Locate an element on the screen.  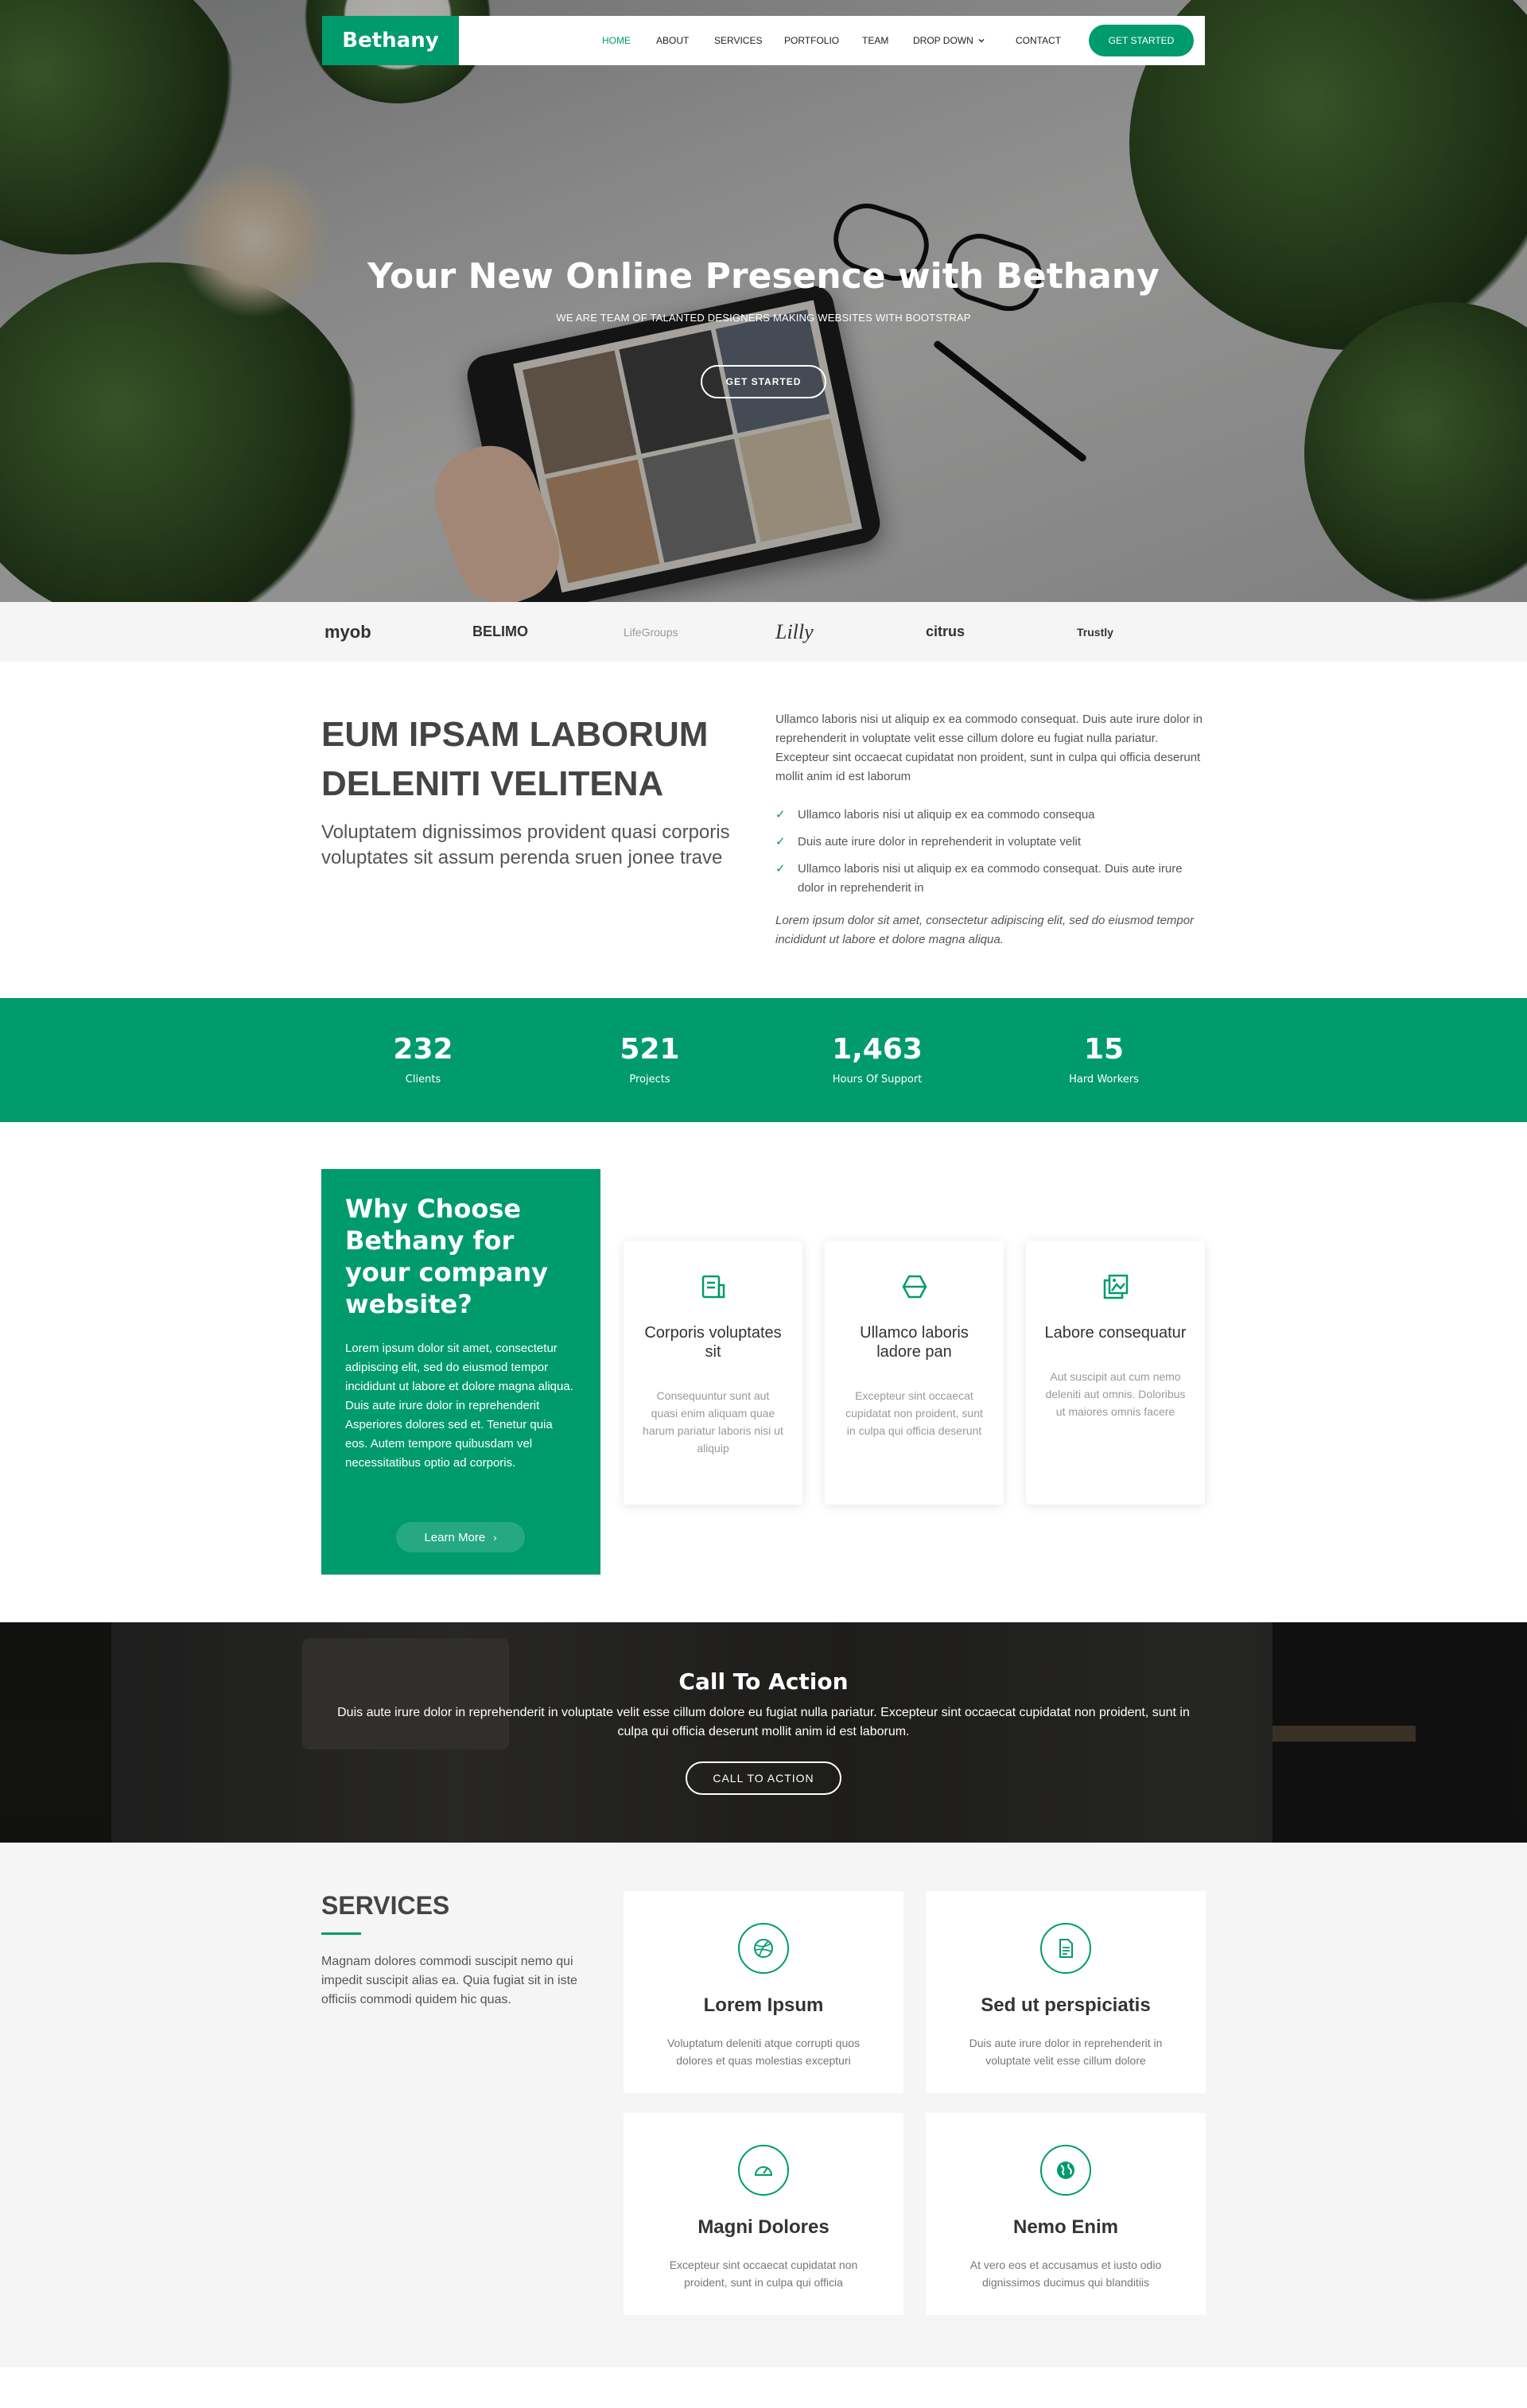
nav-dropdown: DROP DOWN is located at coordinates (949, 40).